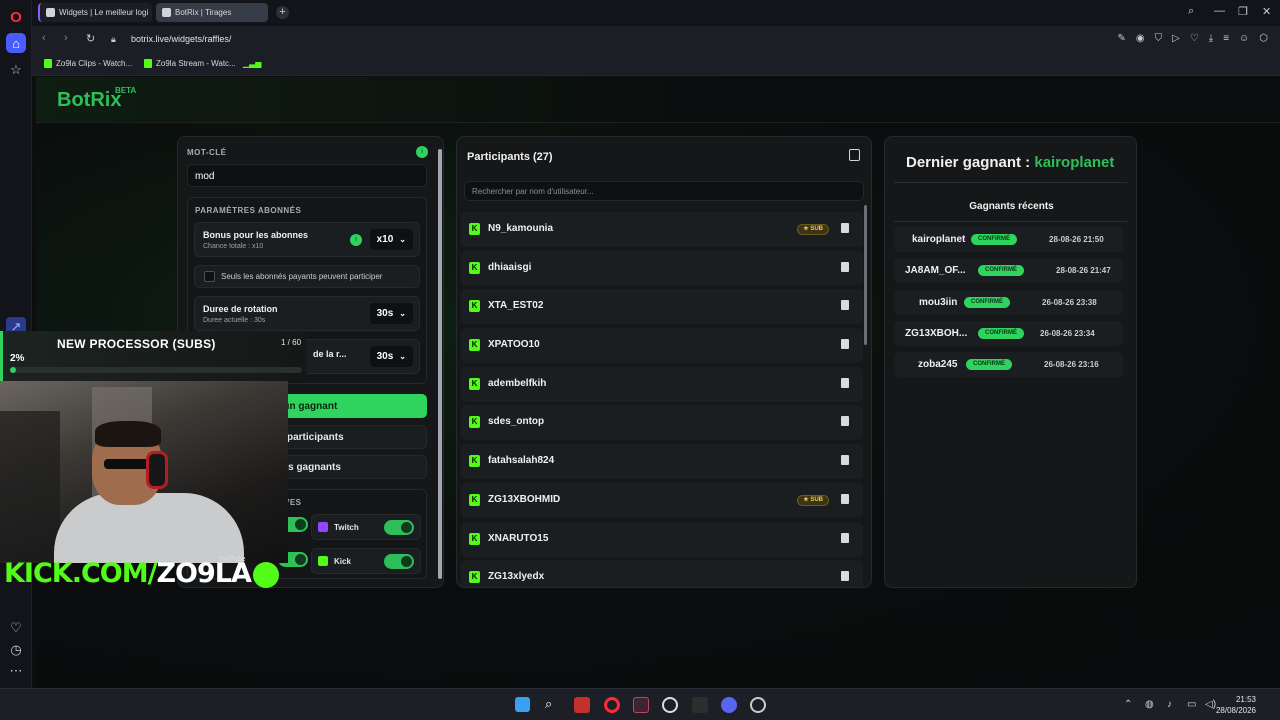 The height and width of the screenshot is (720, 1280). What do you see at coordinates (95, 12) in the screenshot?
I see `tab-widgets: Widgets | Le meilleur logi` at bounding box center [95, 12].